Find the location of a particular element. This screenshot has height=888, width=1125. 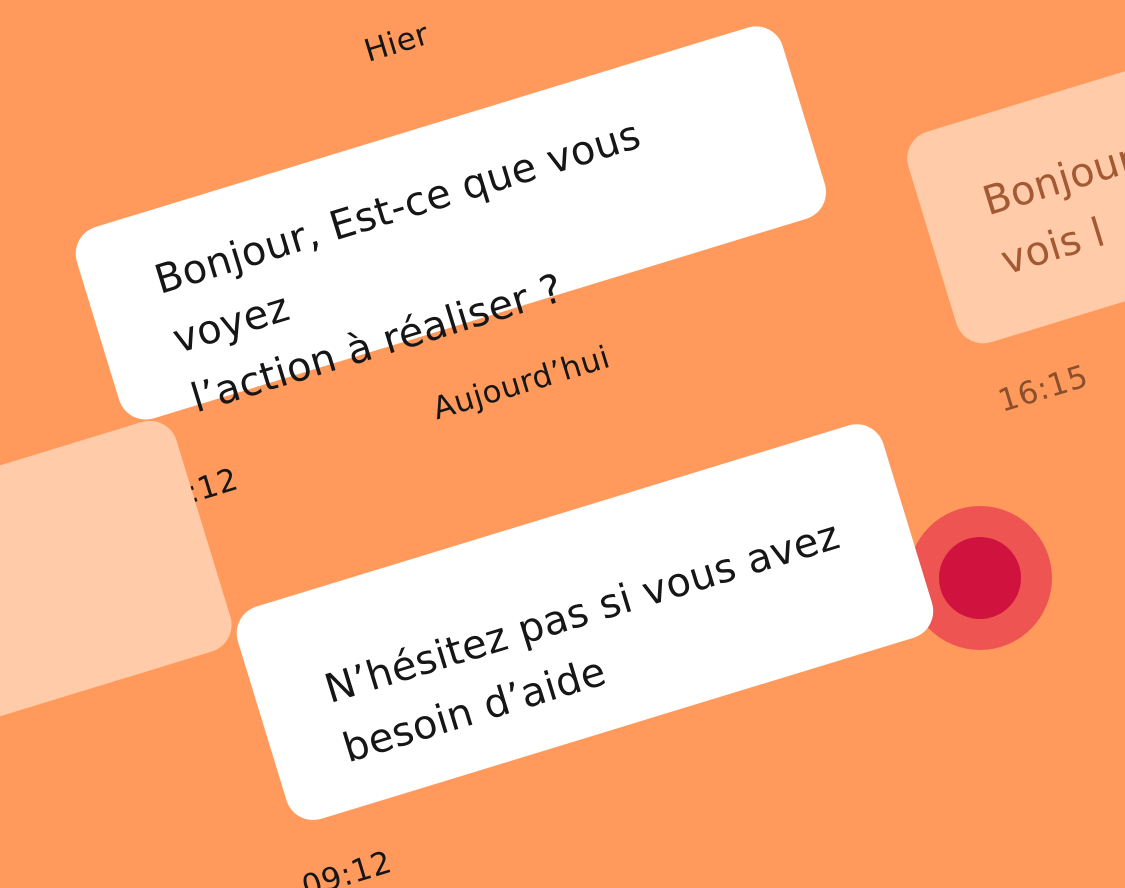

message-text: Bonjour, vois l is located at coordinates (1051, 208).